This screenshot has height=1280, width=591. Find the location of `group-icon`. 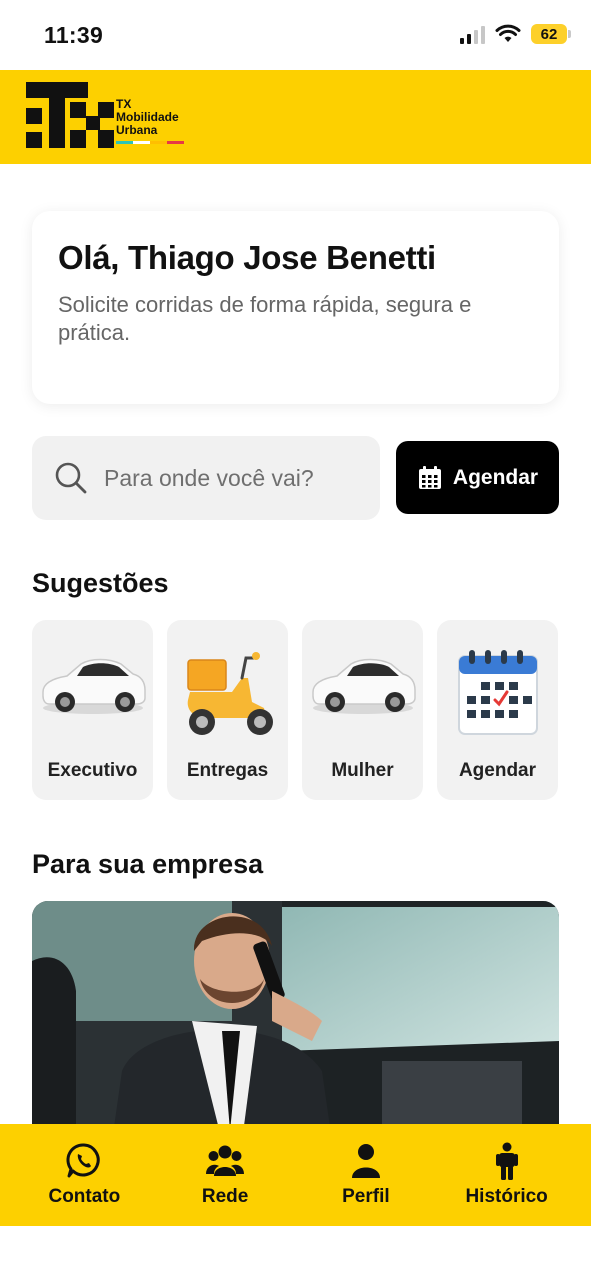

group-icon is located at coordinates (225, 1160).